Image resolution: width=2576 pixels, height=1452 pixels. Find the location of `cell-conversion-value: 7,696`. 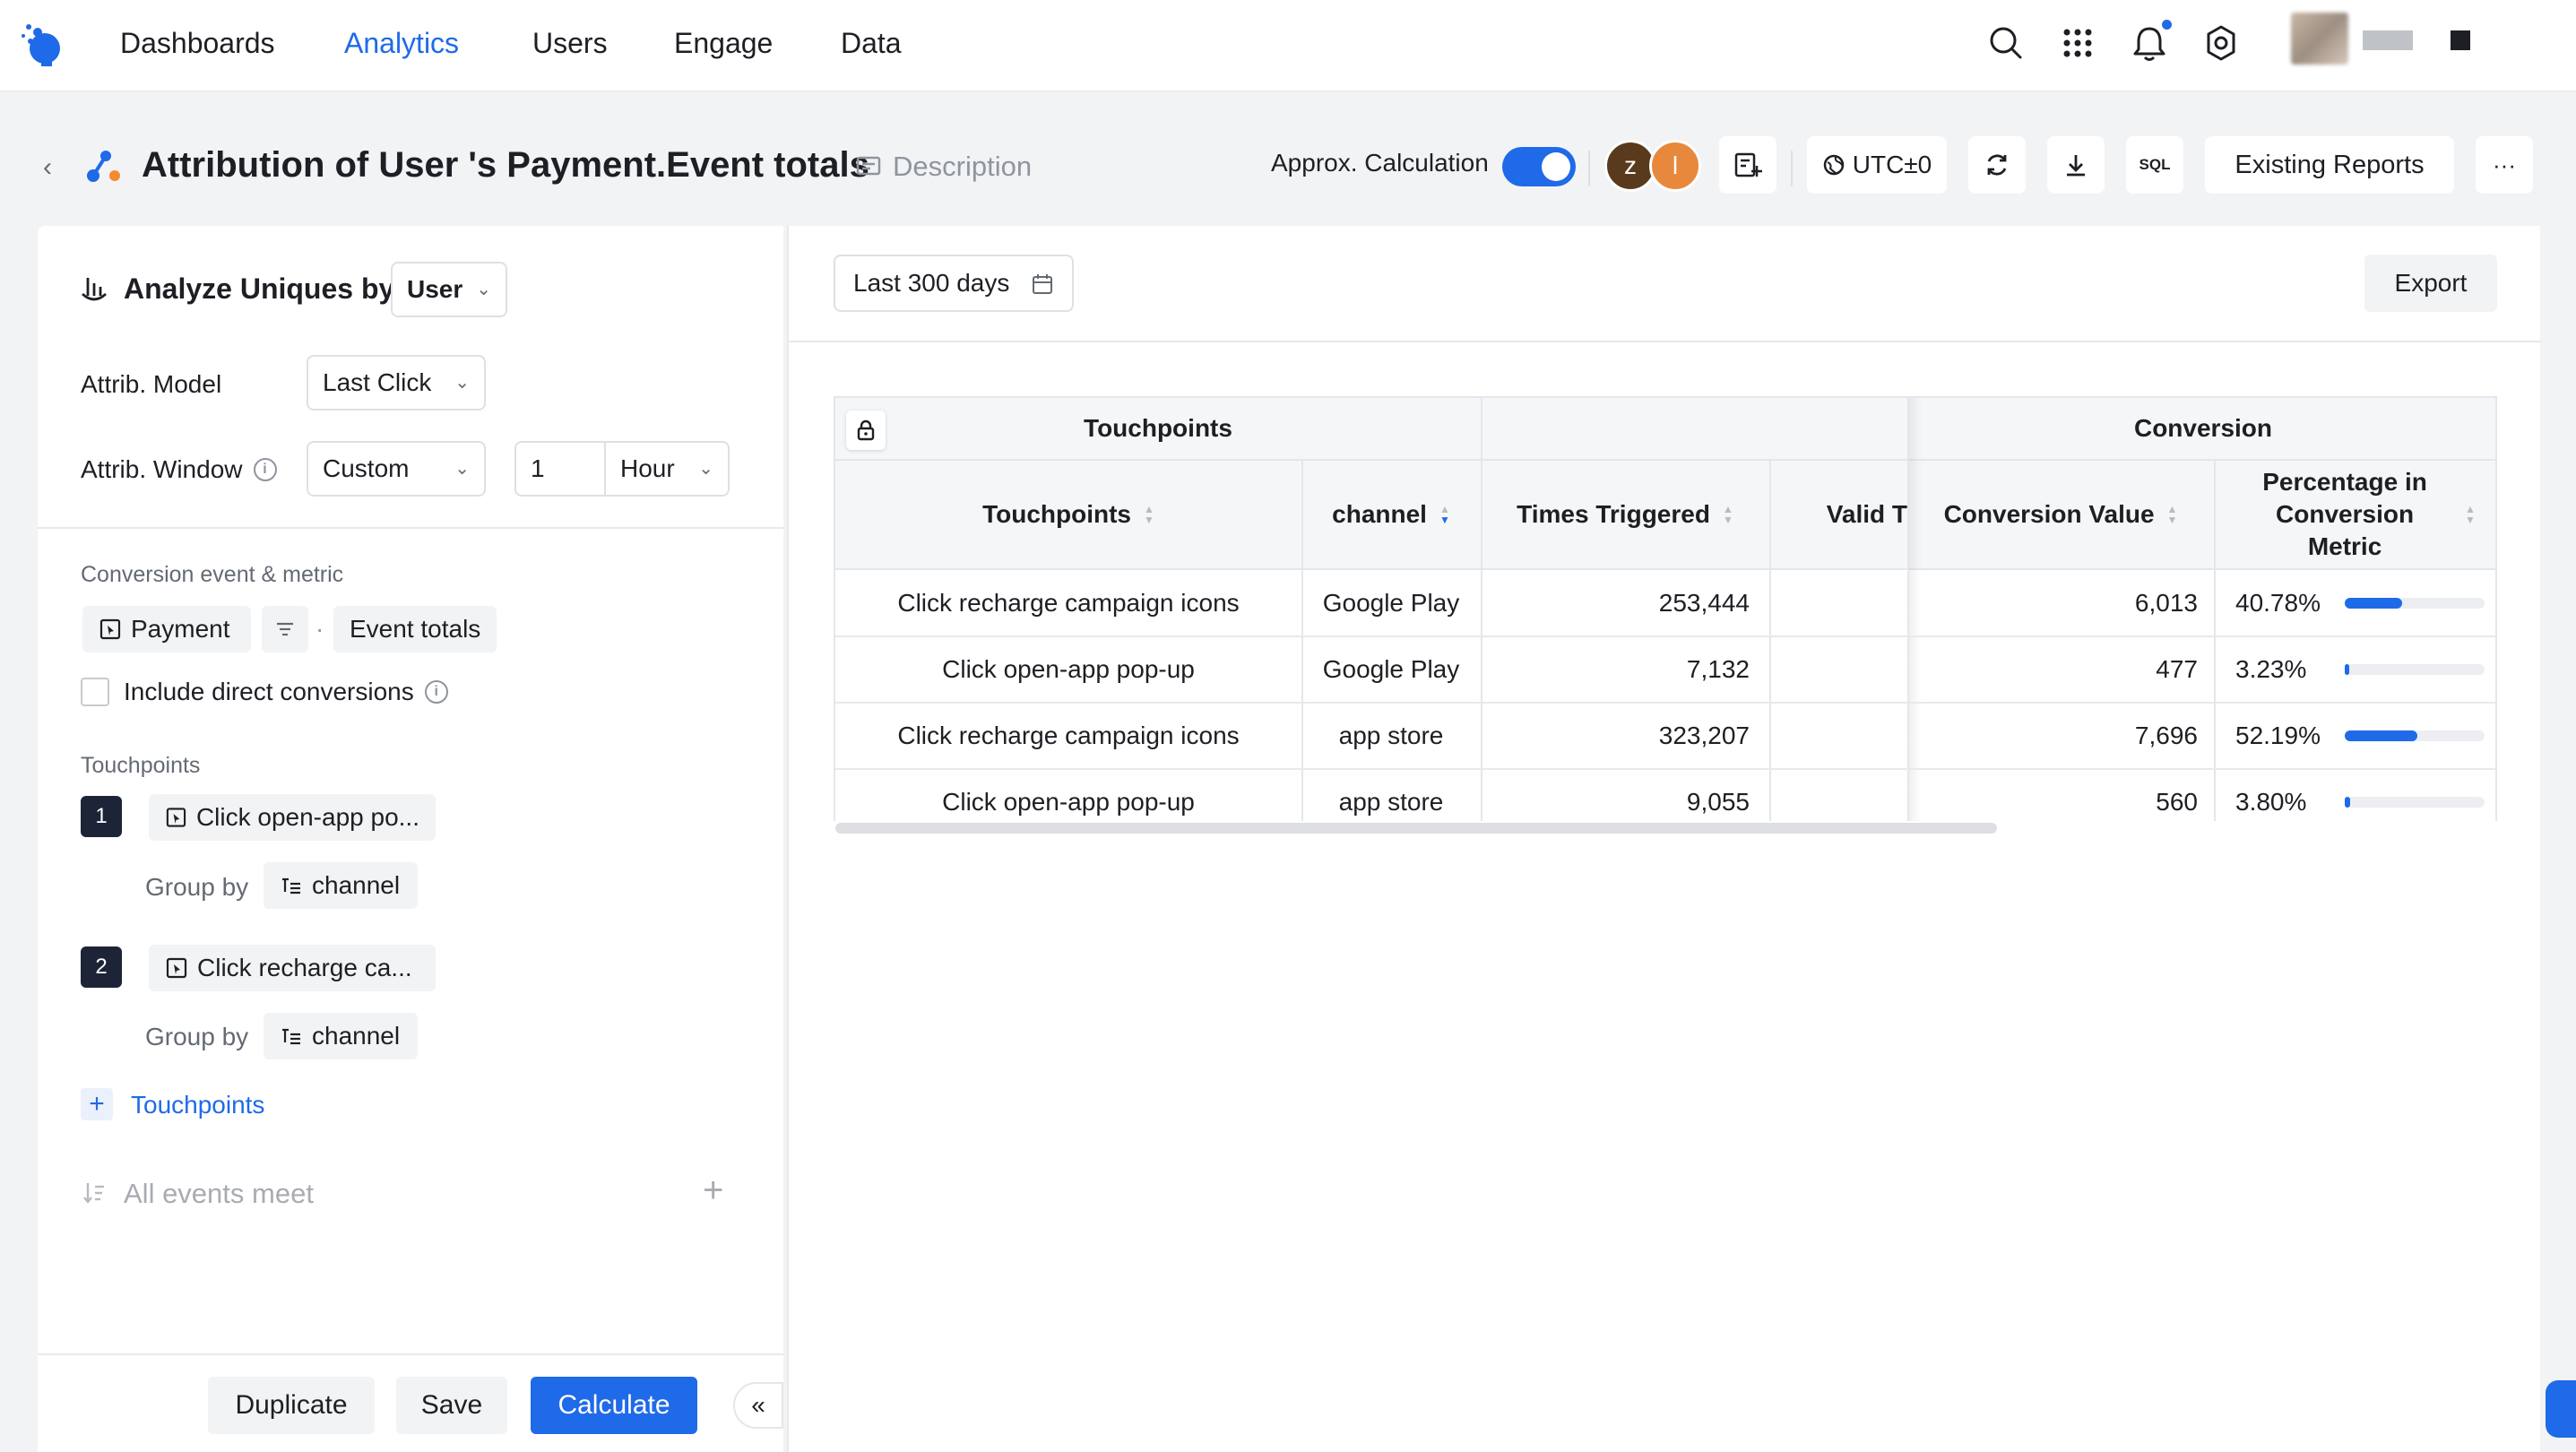

cell-conversion-value: 7,696 is located at coordinates (2166, 735).